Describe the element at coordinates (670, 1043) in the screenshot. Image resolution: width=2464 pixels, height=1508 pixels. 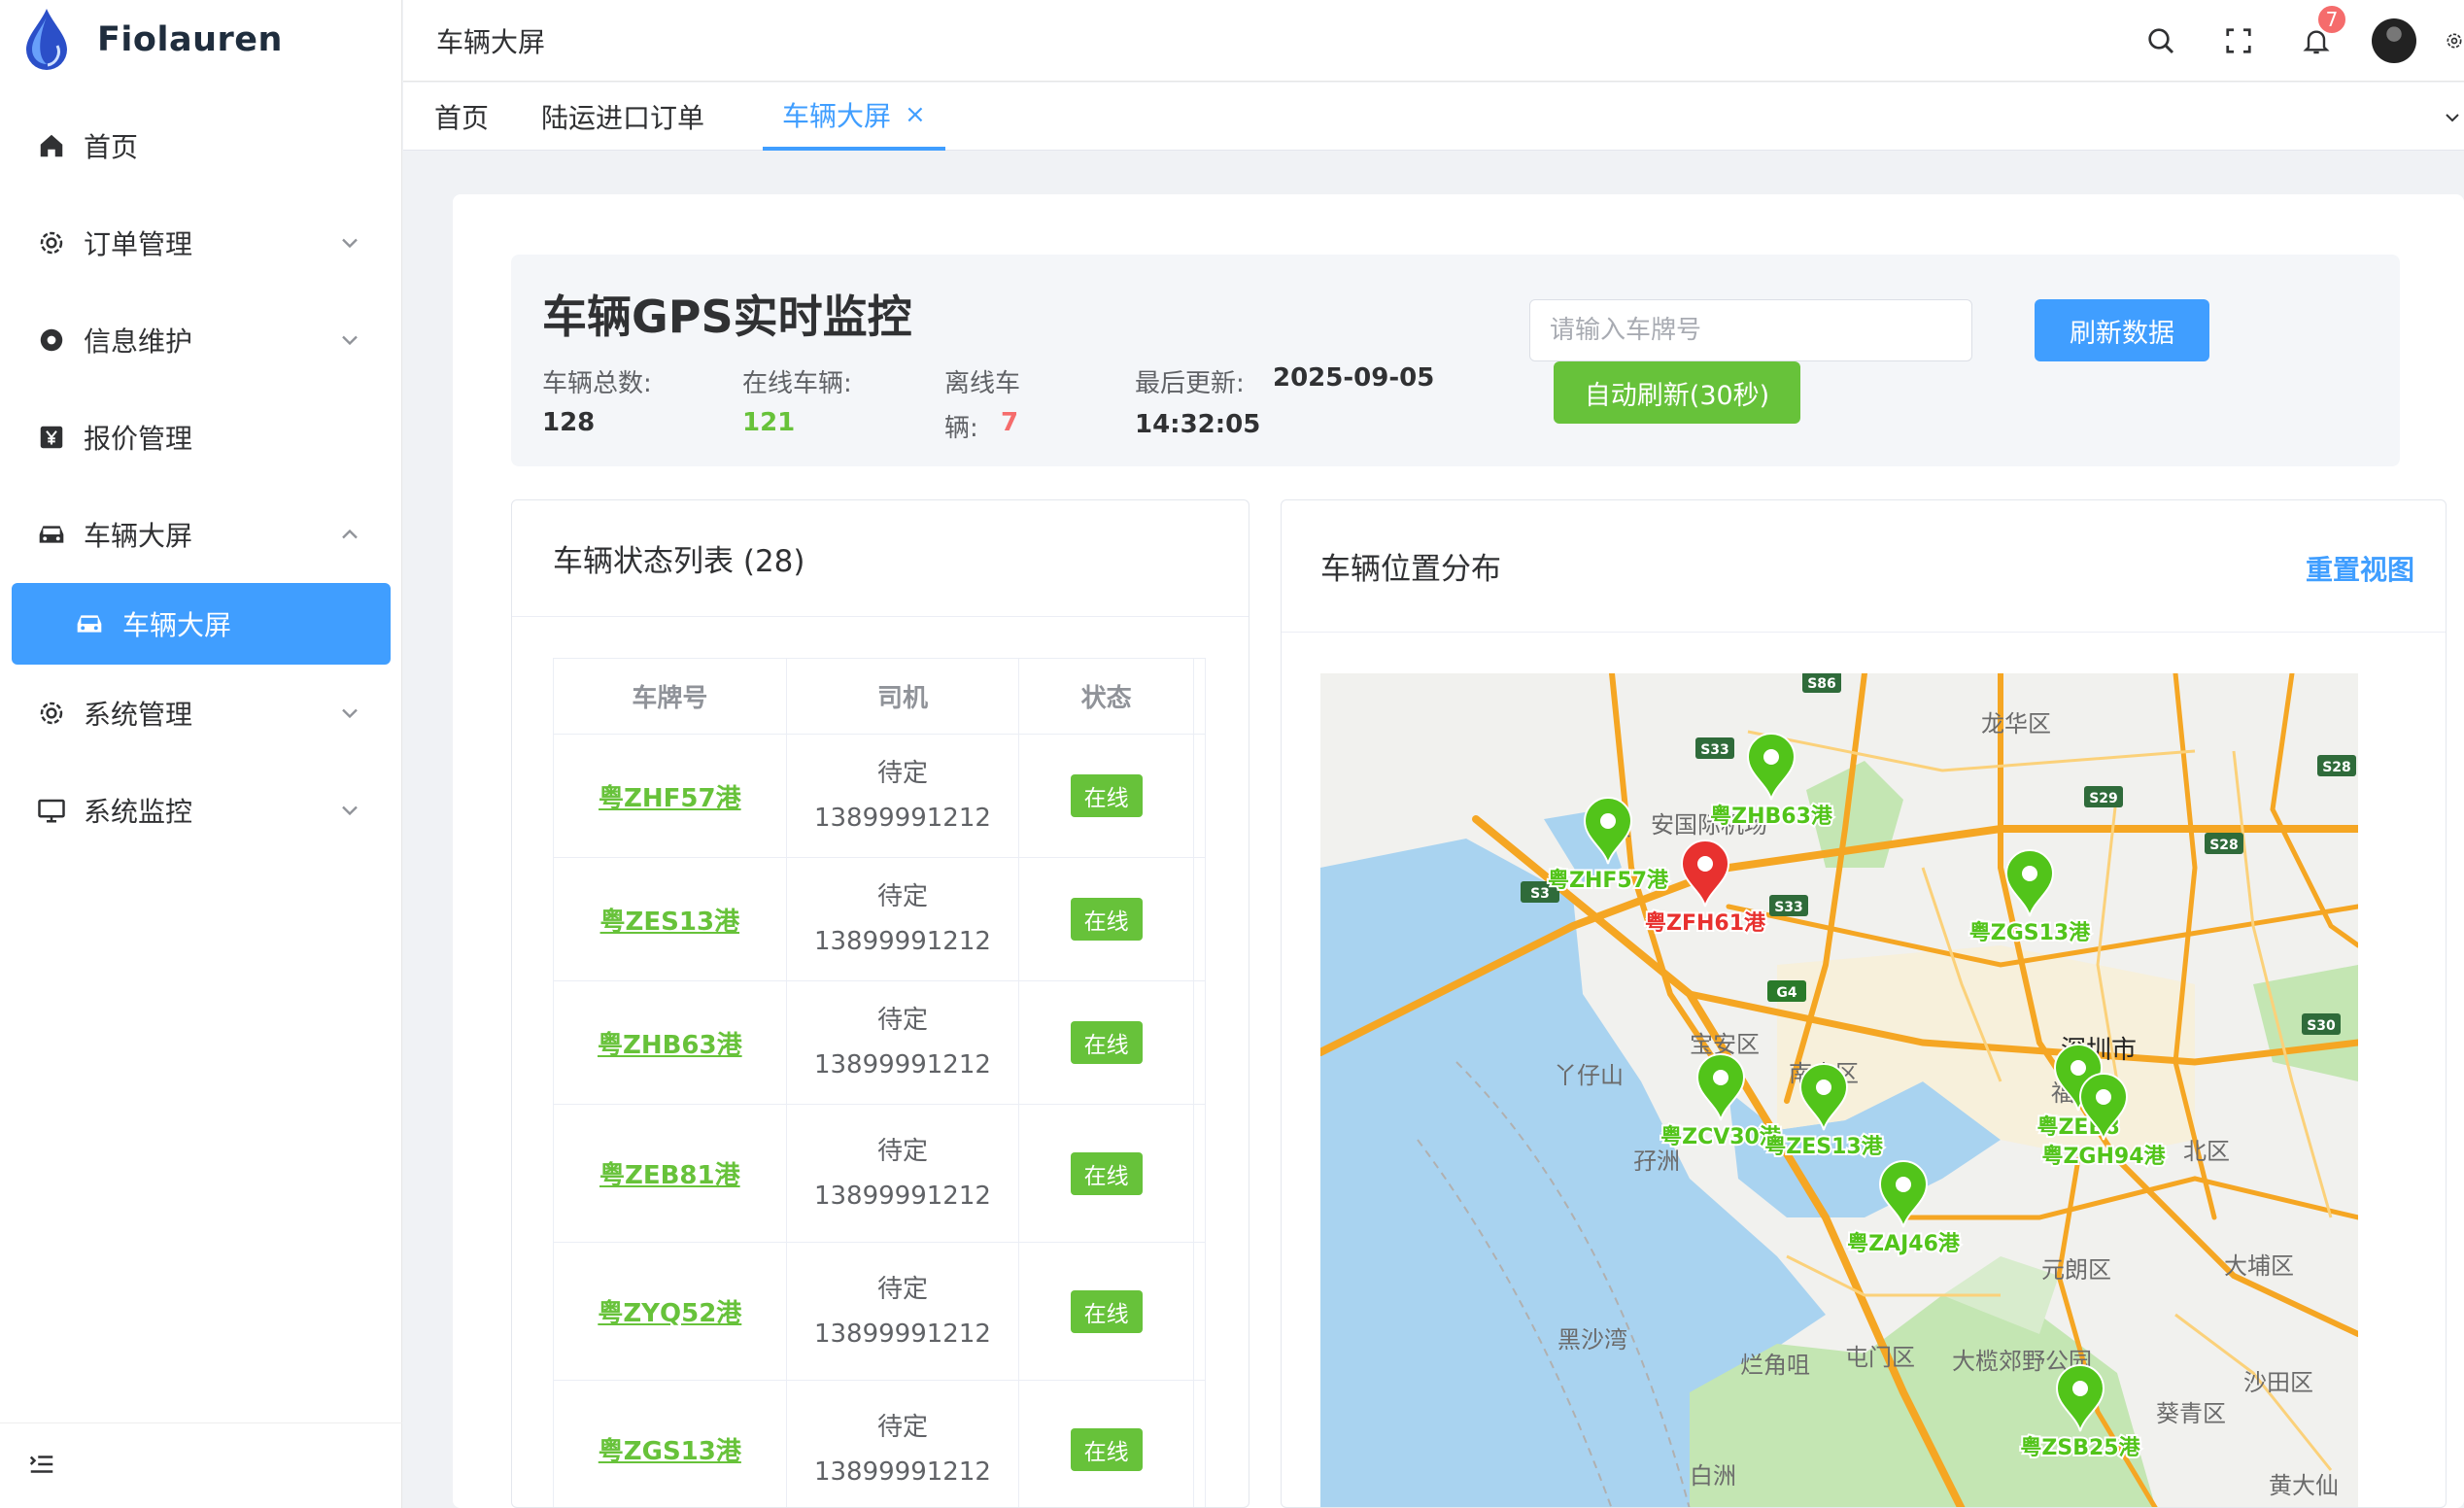
I see `plate-link: 粤ZHB63港` at that location.